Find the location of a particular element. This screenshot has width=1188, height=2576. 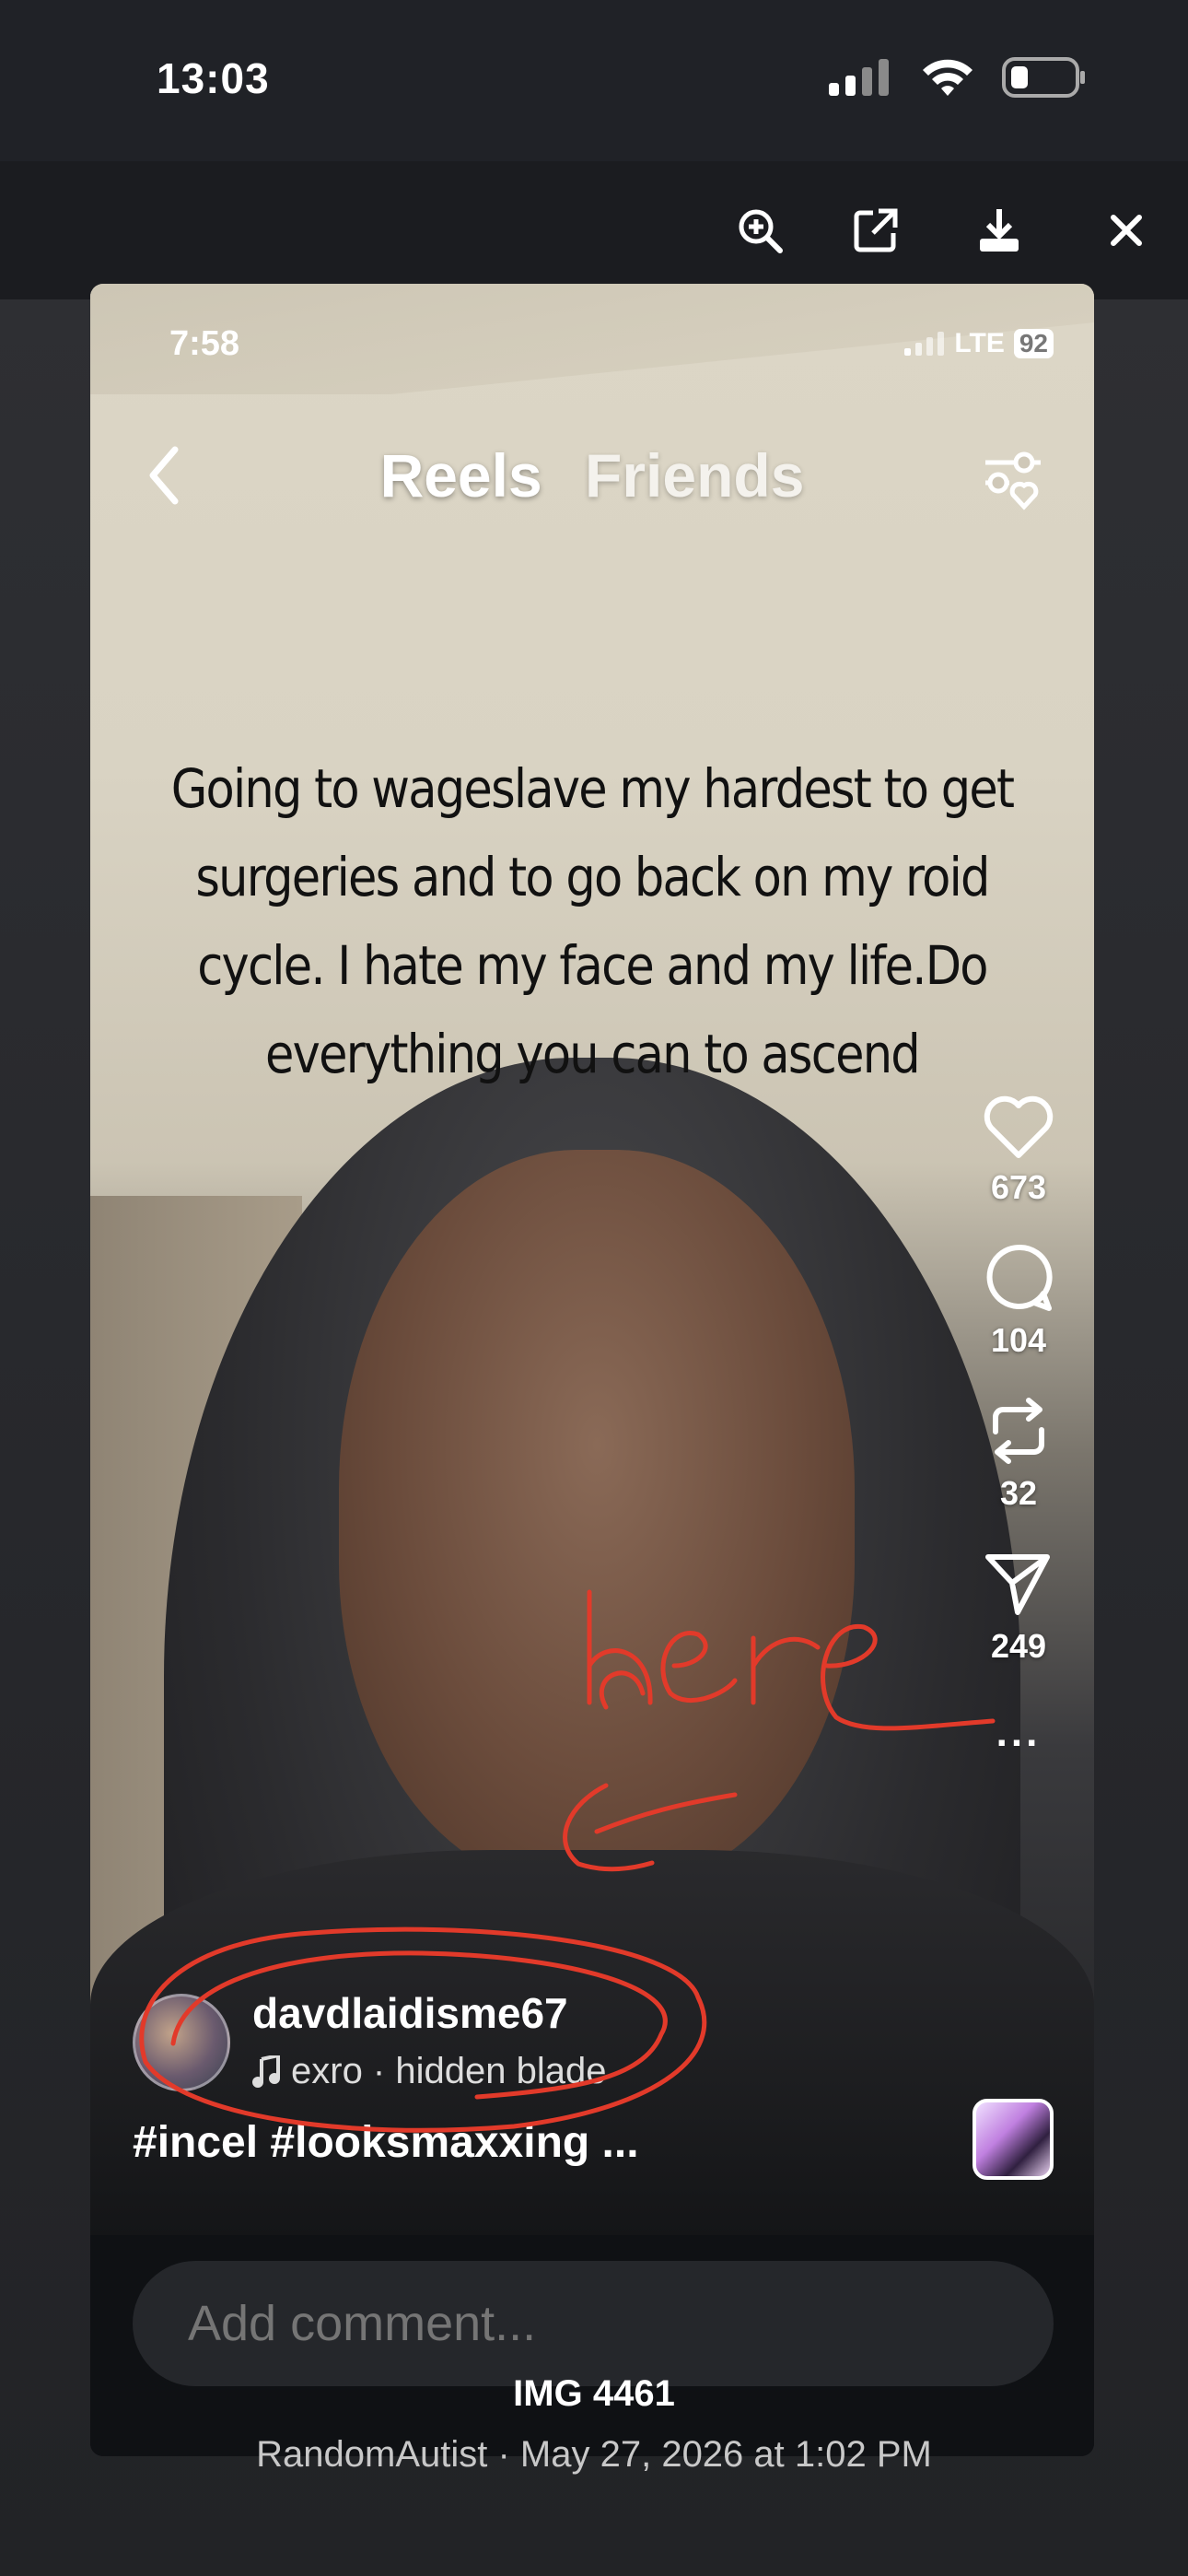

preferences-button is located at coordinates (1013, 479).